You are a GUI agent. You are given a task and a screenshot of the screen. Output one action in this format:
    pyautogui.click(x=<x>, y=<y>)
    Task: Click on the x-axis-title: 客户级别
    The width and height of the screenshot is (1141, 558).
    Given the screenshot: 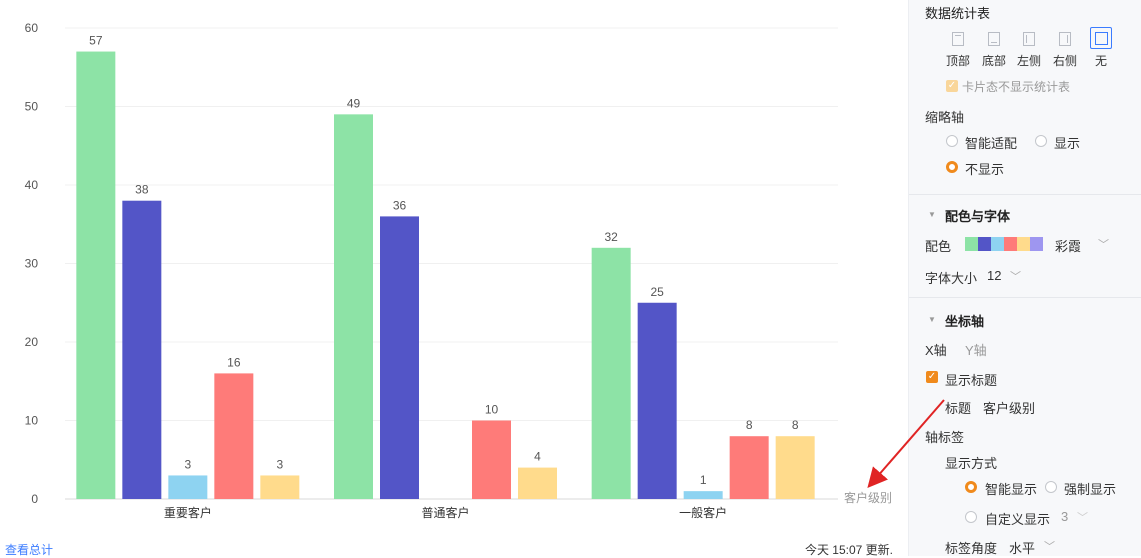 What is the action you would take?
    pyautogui.click(x=868, y=497)
    